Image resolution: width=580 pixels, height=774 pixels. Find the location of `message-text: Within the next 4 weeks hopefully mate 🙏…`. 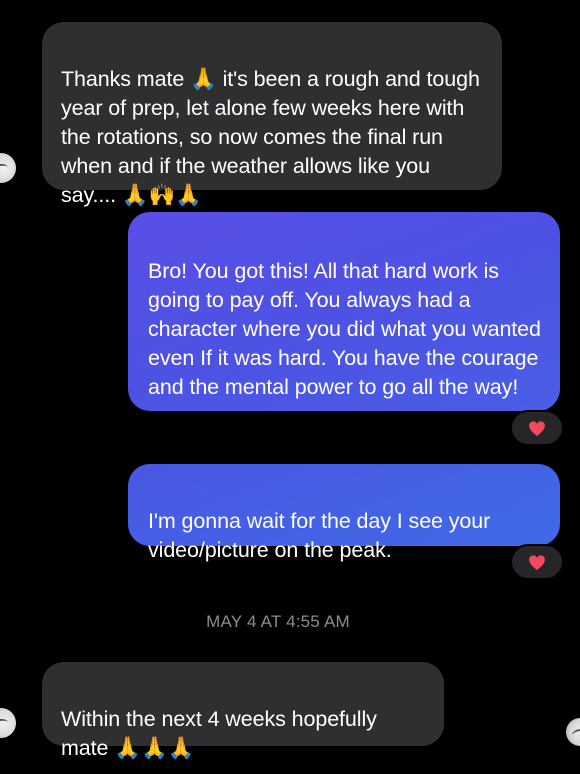

message-text: Within the next 4 weeks hopefully mate 🙏… is located at coordinates (219, 733).